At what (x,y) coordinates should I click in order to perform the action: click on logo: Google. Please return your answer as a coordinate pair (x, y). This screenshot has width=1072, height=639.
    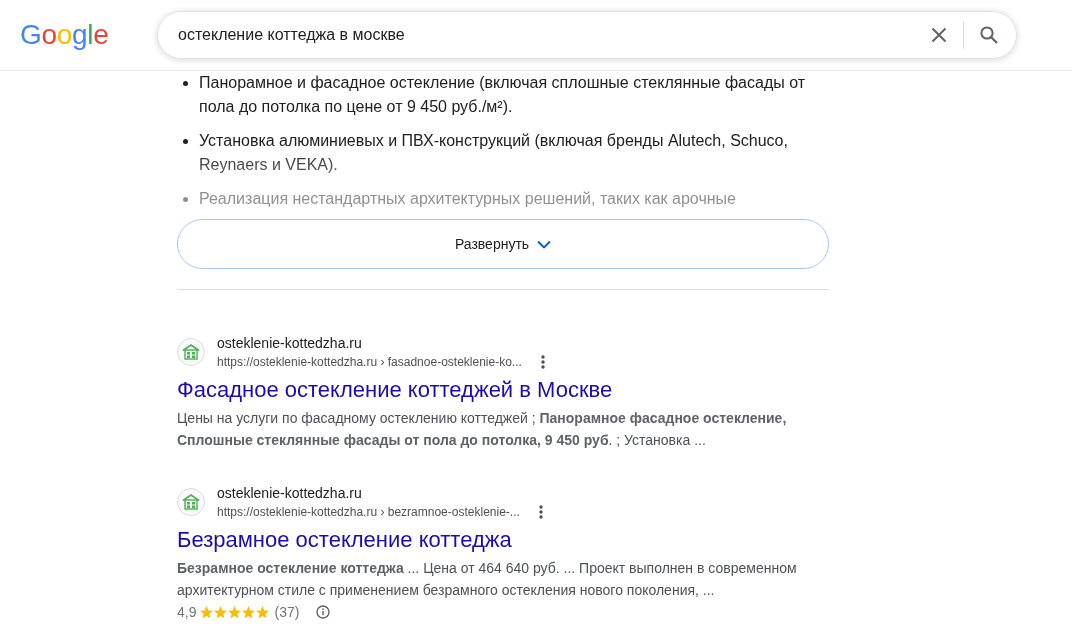
    Looking at the image, I should click on (65, 35).